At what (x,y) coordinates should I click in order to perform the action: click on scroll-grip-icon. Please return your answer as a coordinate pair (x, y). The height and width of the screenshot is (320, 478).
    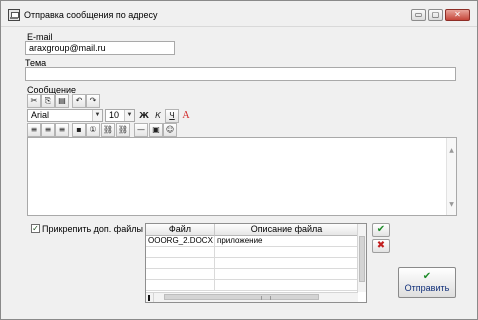
    Looking at the image, I should click on (266, 298).